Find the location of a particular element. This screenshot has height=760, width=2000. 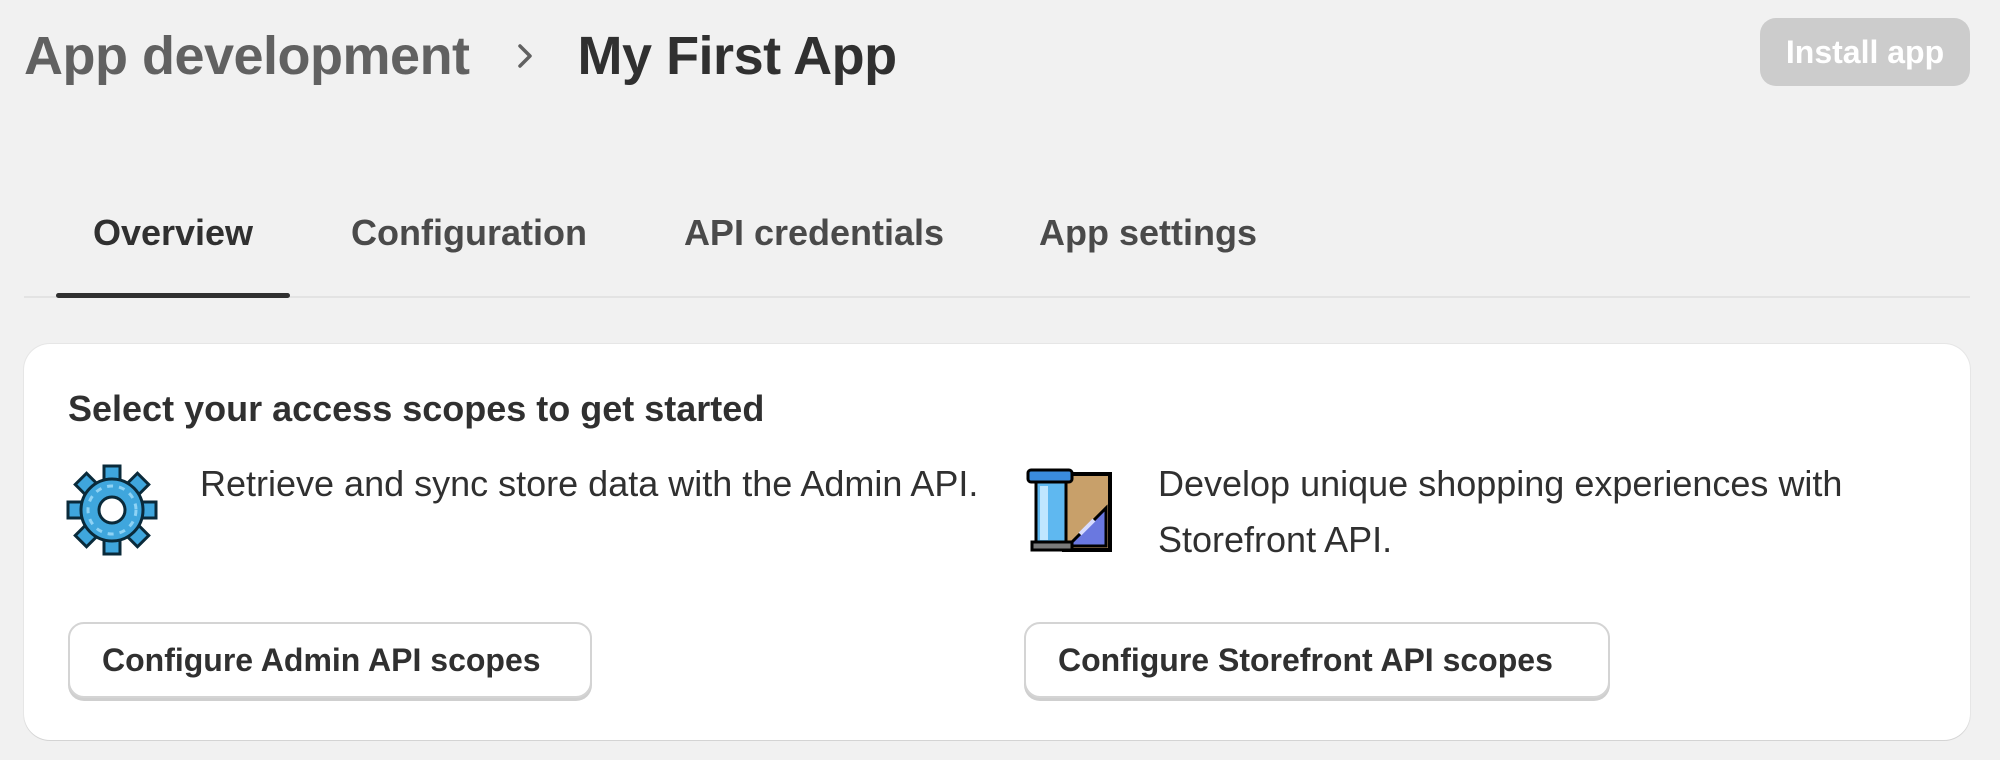

install-app-button: Install app is located at coordinates (1865, 52).